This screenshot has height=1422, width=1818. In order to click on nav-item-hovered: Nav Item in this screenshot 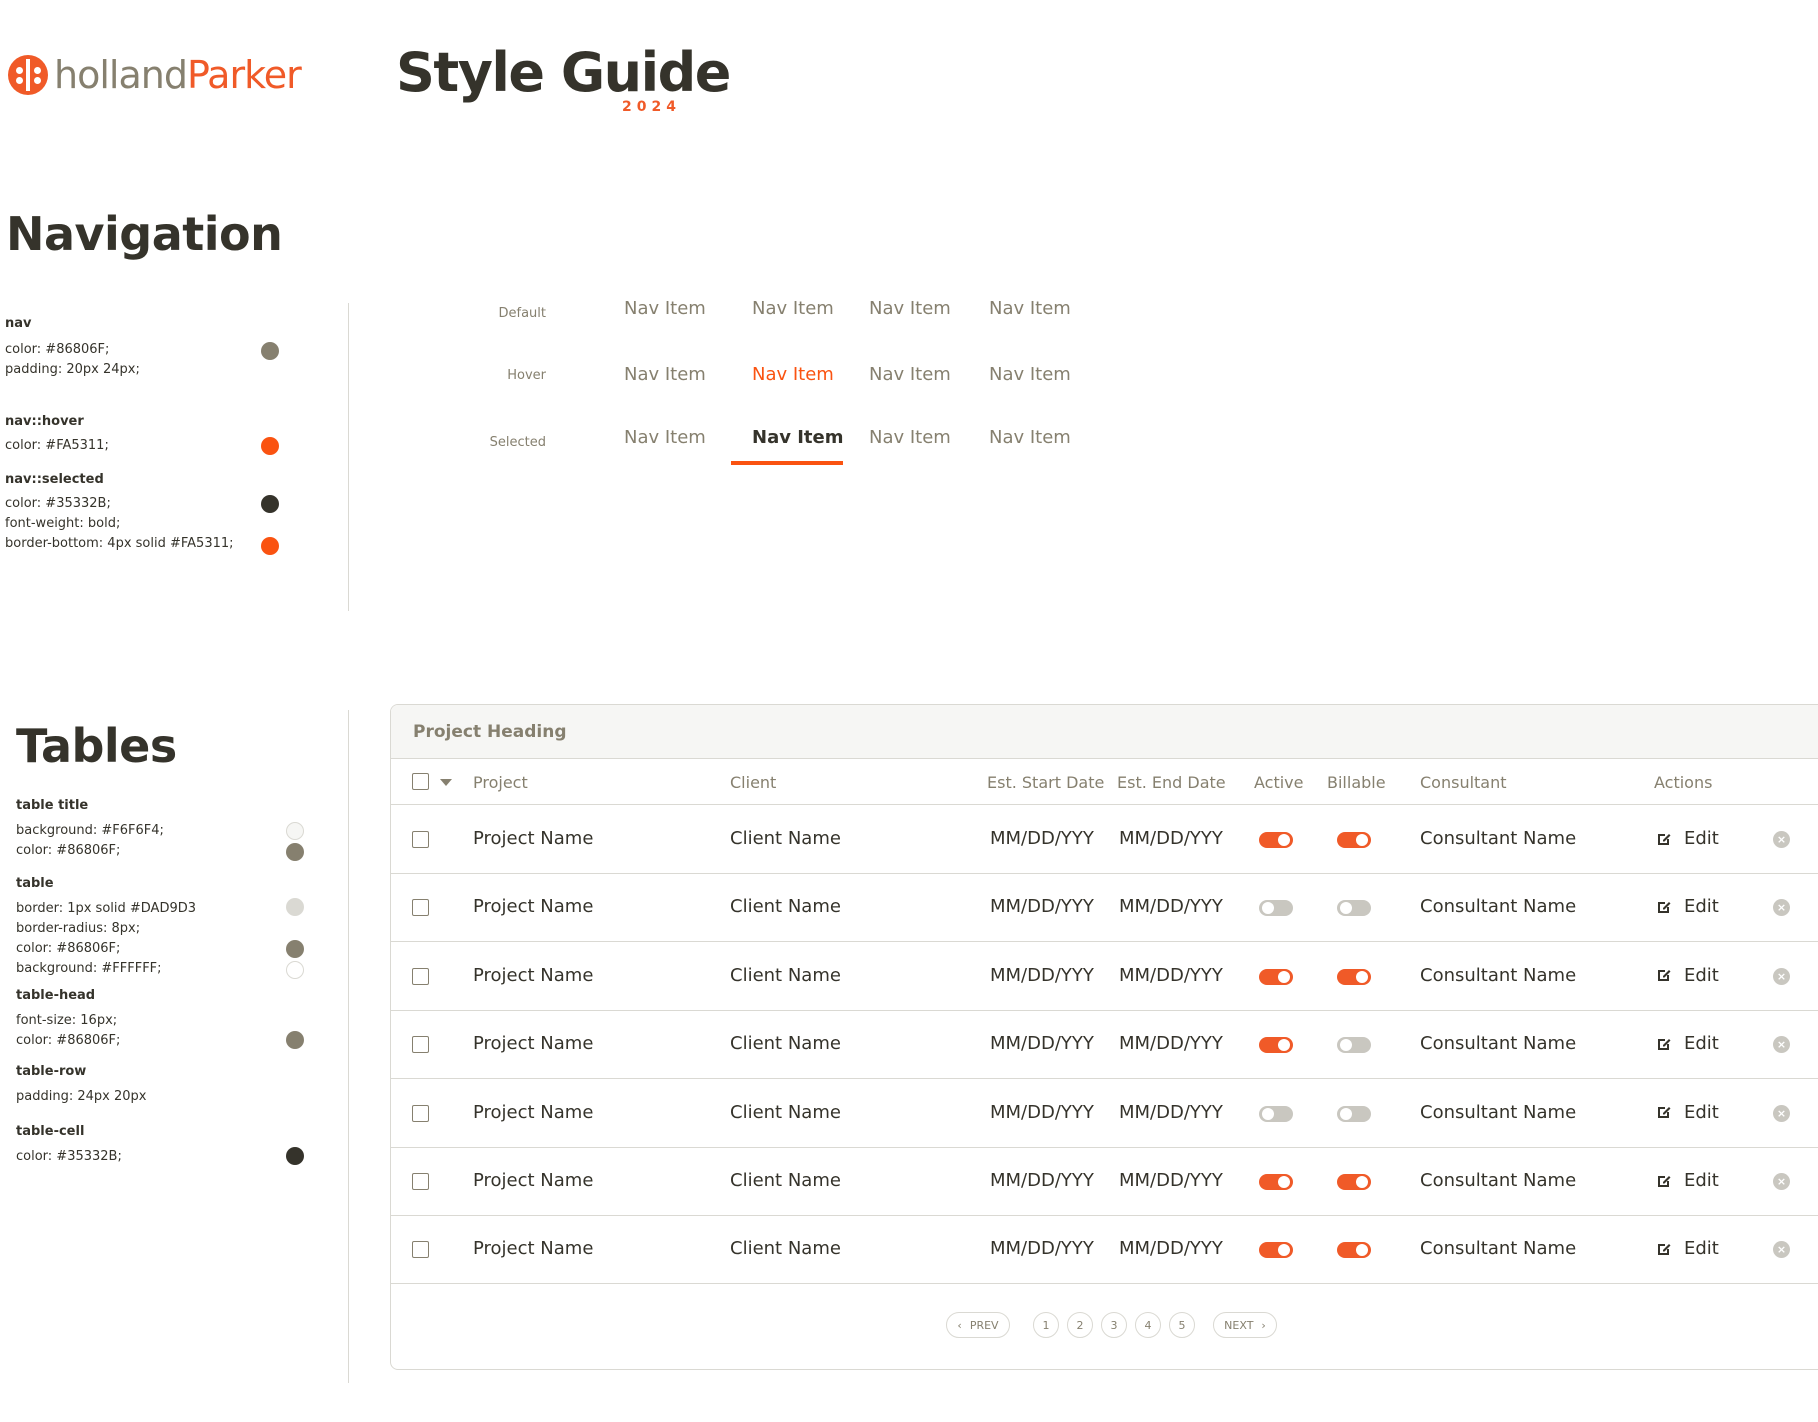, I will do `click(793, 374)`.